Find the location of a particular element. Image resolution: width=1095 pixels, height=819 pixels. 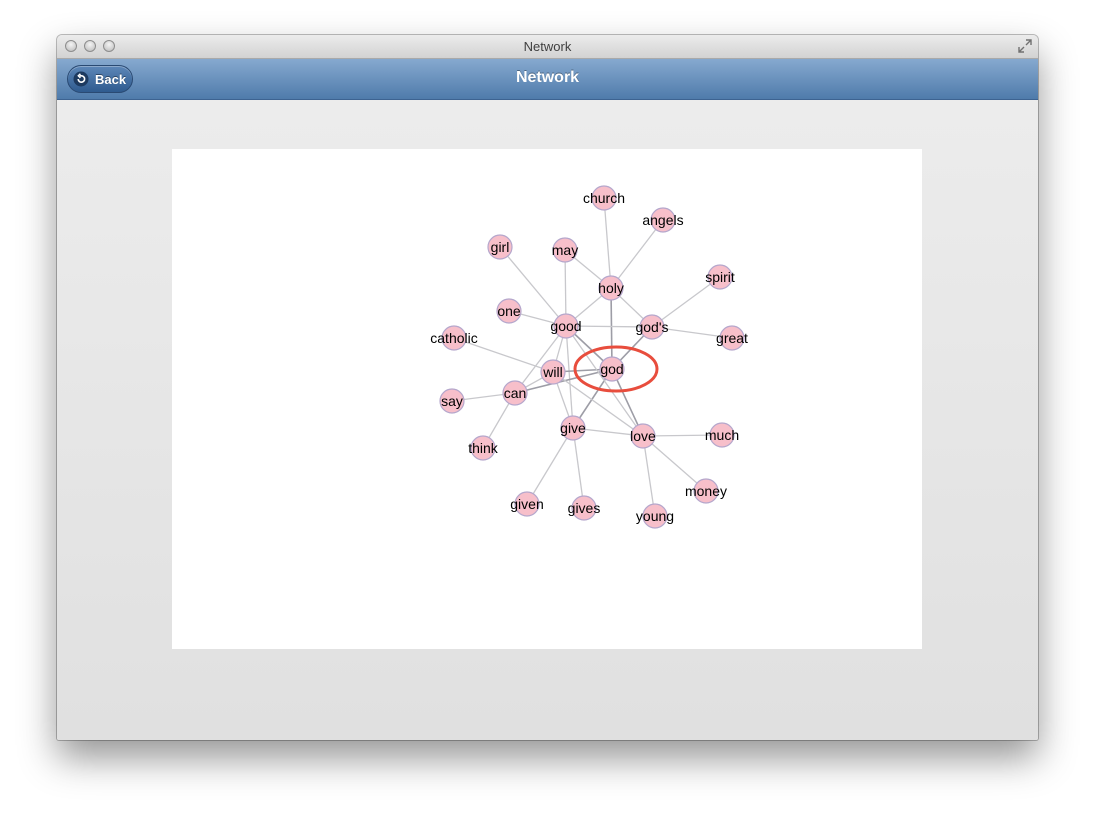

node-one: one is located at coordinates (509, 311).